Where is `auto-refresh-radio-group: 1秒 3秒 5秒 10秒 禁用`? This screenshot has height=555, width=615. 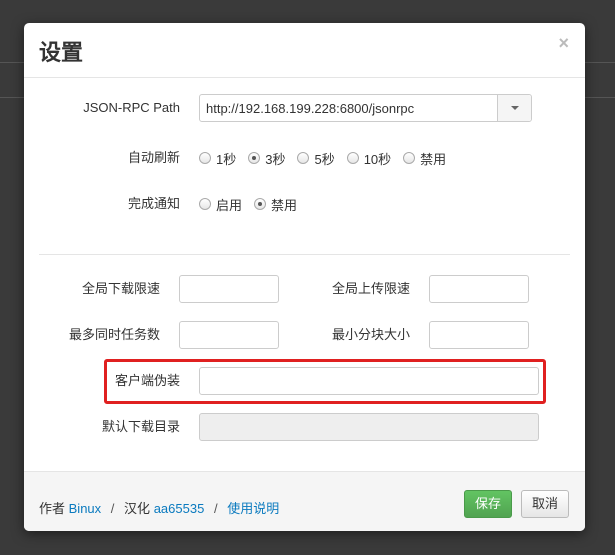 auto-refresh-radio-group: 1秒 3秒 5秒 10秒 禁用 is located at coordinates (328, 158).